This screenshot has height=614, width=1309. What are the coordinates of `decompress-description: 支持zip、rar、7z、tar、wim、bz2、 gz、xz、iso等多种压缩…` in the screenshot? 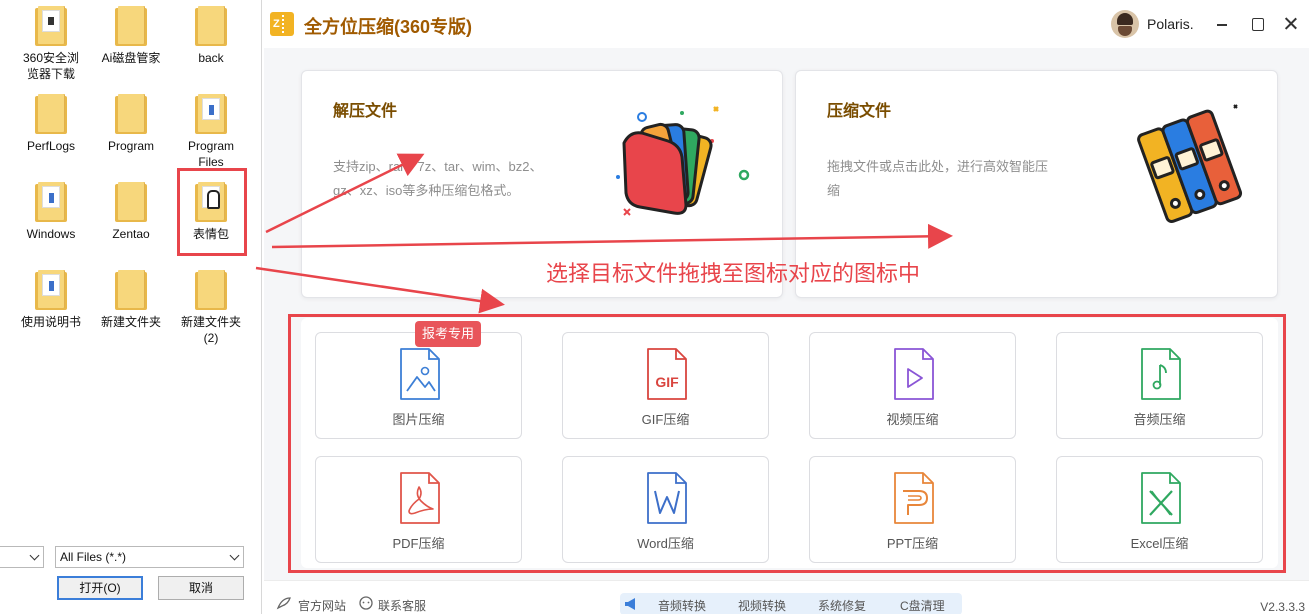 It's located at (437, 179).